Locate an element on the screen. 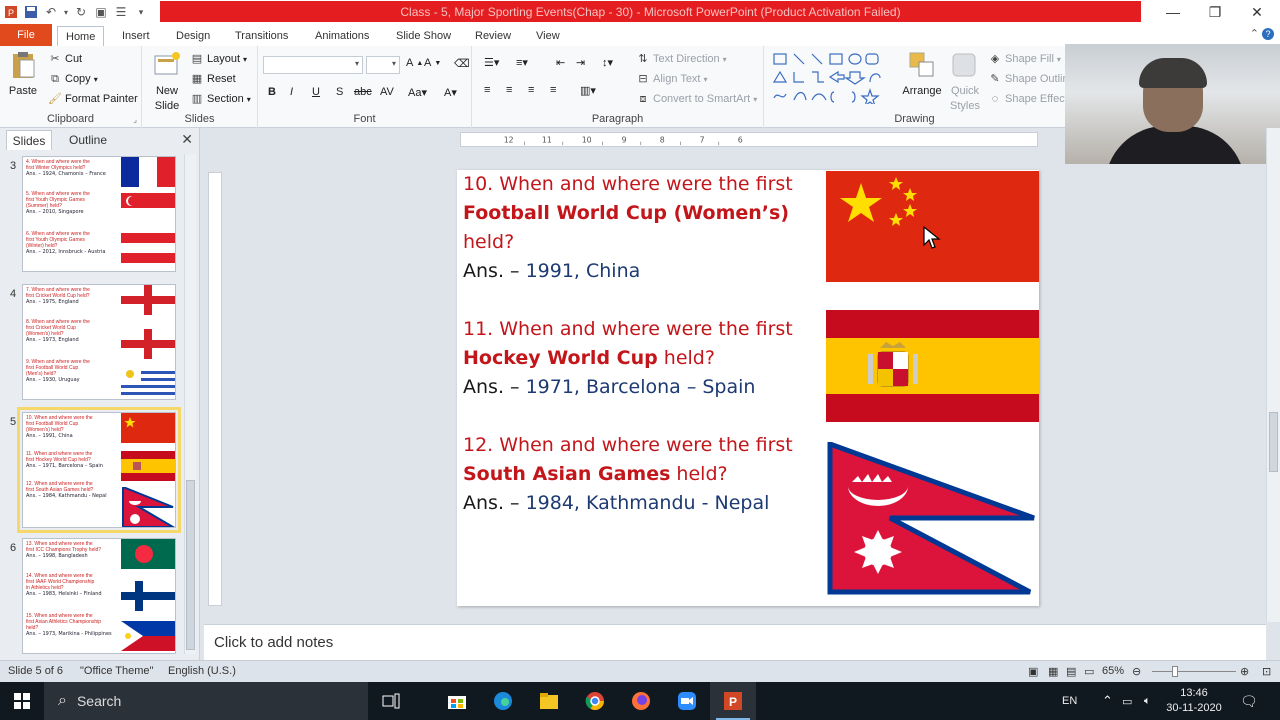 The width and height of the screenshot is (1280, 720). text-direction-button: ⇅ Text Direction ▾ is located at coordinates (681, 59).